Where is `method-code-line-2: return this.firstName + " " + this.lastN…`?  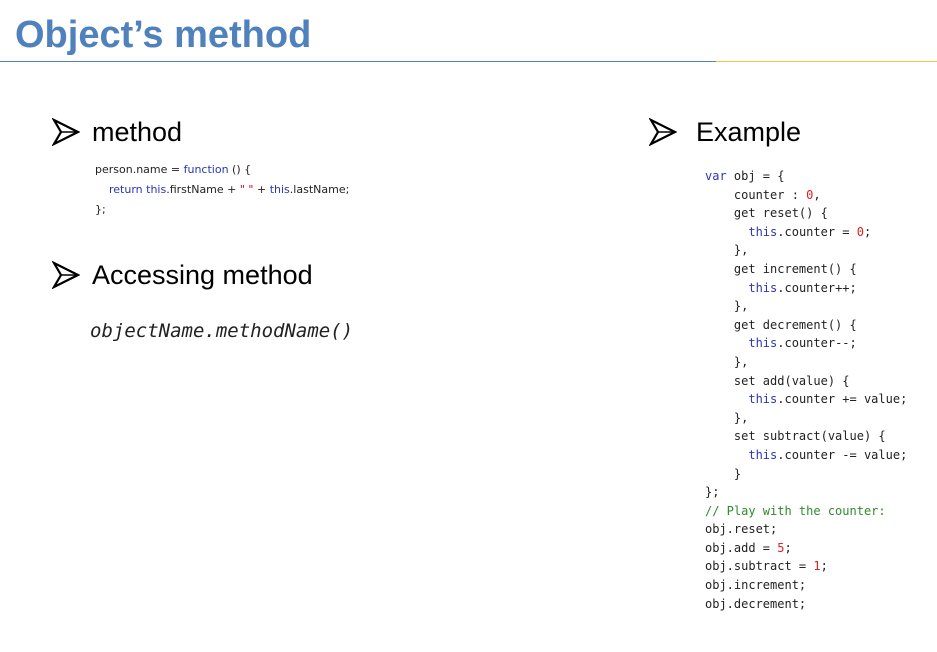 method-code-line-2: return this.firstName + " " + this.lastN… is located at coordinates (229, 189).